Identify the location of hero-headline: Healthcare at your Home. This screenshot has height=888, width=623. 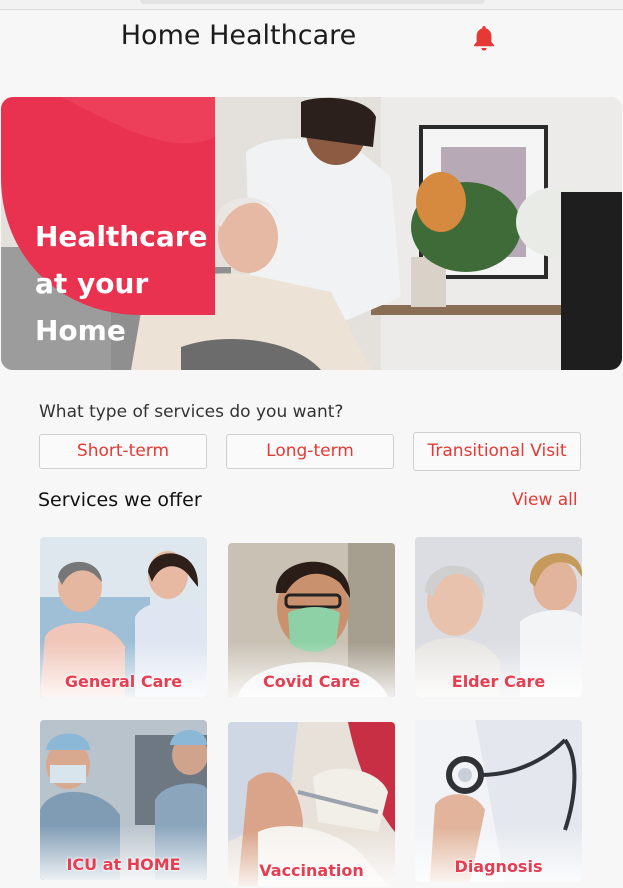
(130, 283).